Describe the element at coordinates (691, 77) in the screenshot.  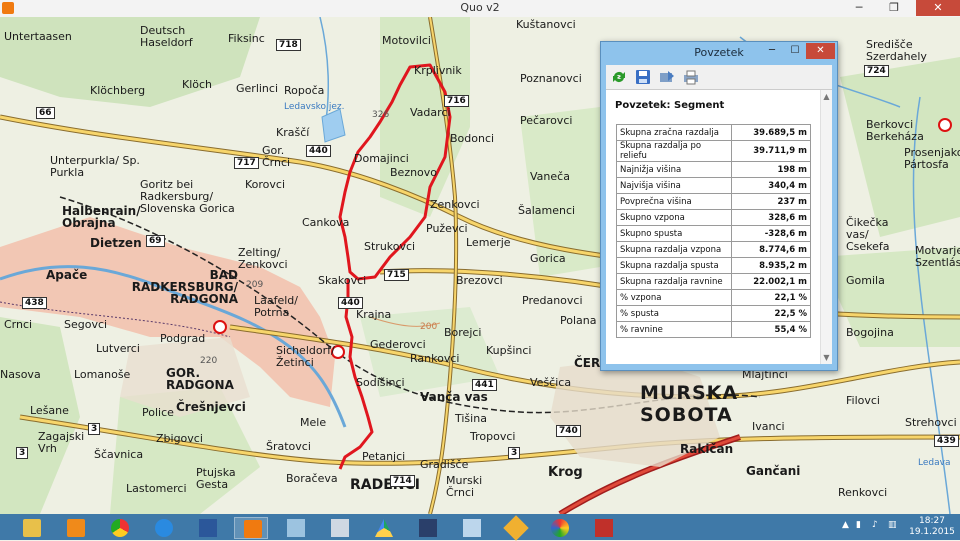
I see `print-icon` at that location.